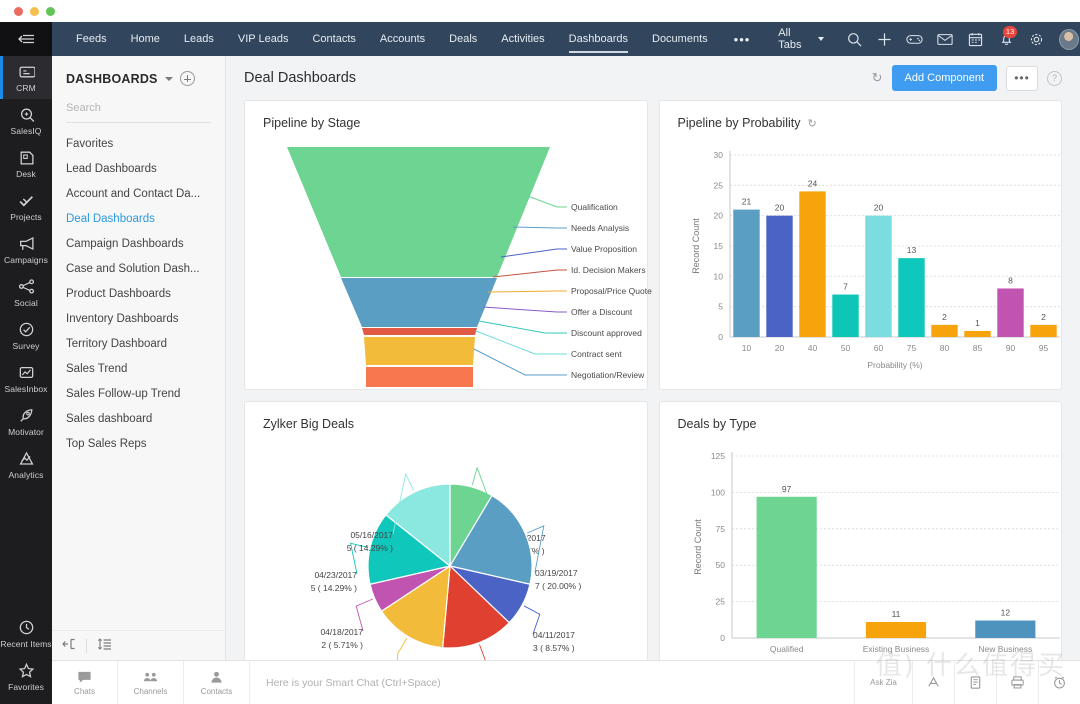  Describe the element at coordinates (199, 39) in the screenshot. I see `nav-link-leads: Leads` at that location.